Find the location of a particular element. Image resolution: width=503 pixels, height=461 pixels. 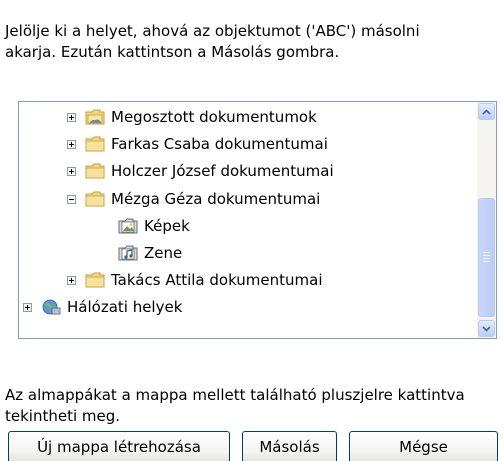

tree-item-kepek: Képek is located at coordinates (154, 226).